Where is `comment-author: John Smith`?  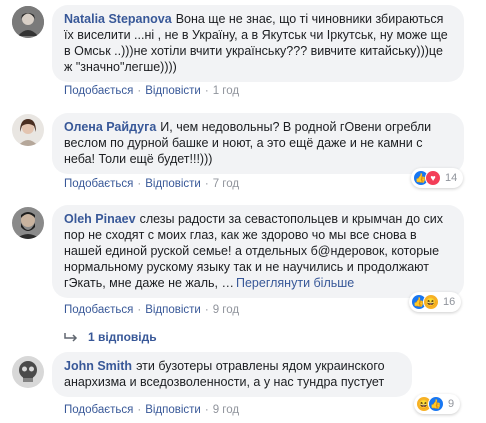
comment-author: John Smith is located at coordinates (98, 366).